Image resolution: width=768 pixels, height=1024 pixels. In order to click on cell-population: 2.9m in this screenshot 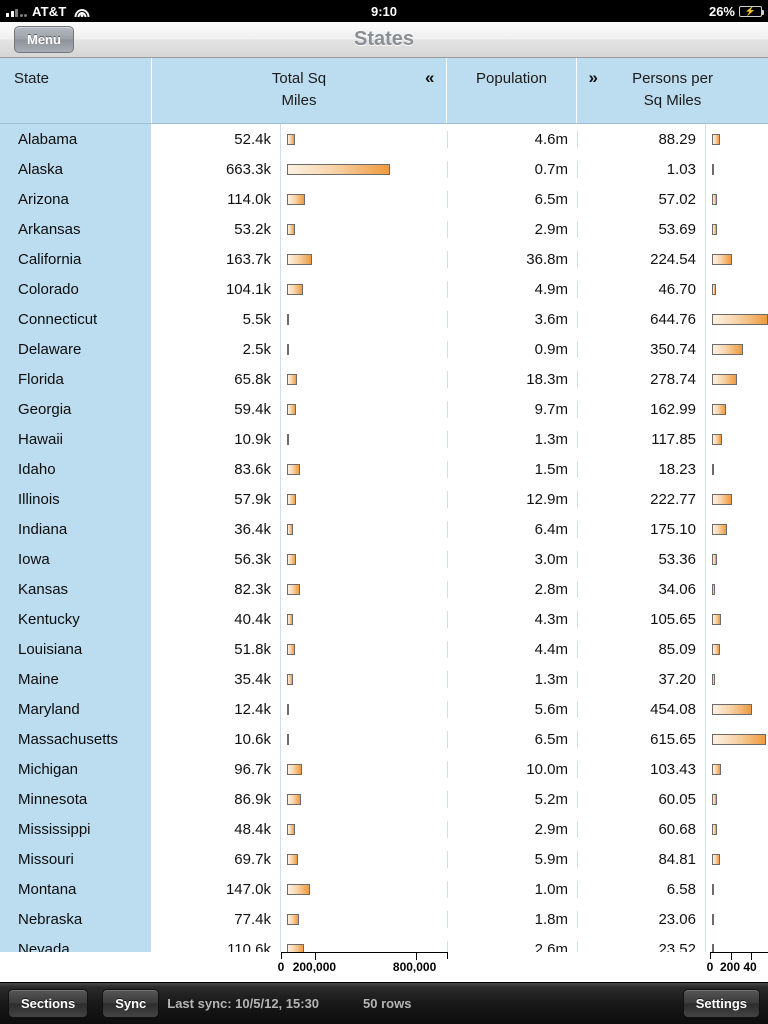, I will do `click(512, 829)`.